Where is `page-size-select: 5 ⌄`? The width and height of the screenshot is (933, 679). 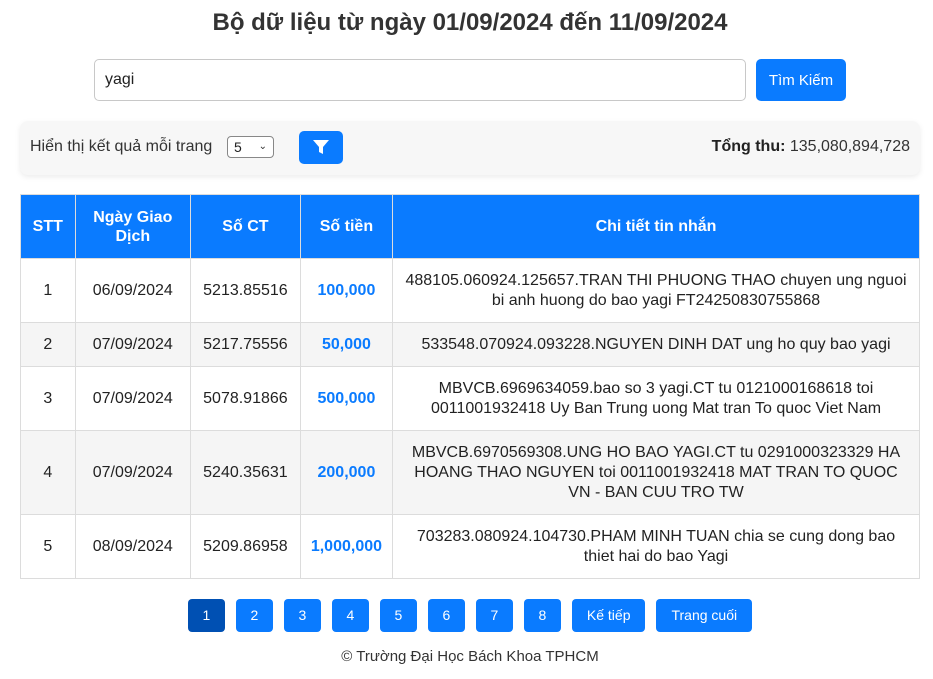
page-size-select: 5 ⌄ is located at coordinates (250, 147).